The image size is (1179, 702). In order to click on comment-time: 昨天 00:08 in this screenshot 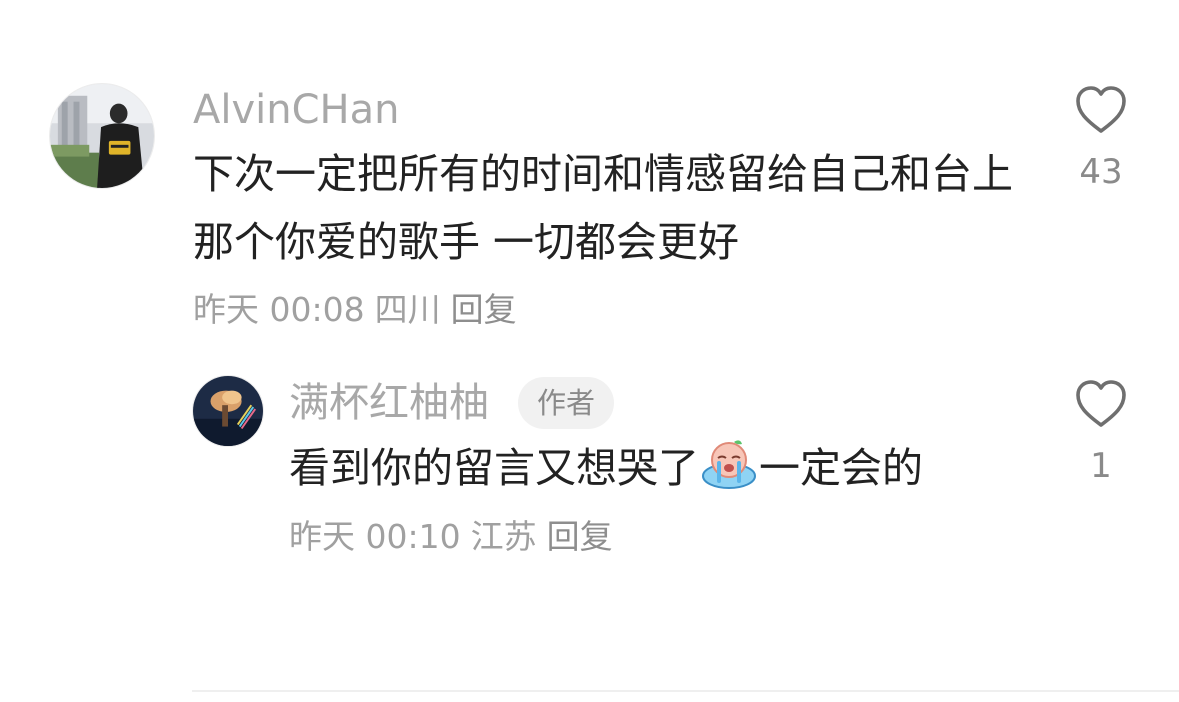, I will do `click(279, 309)`.